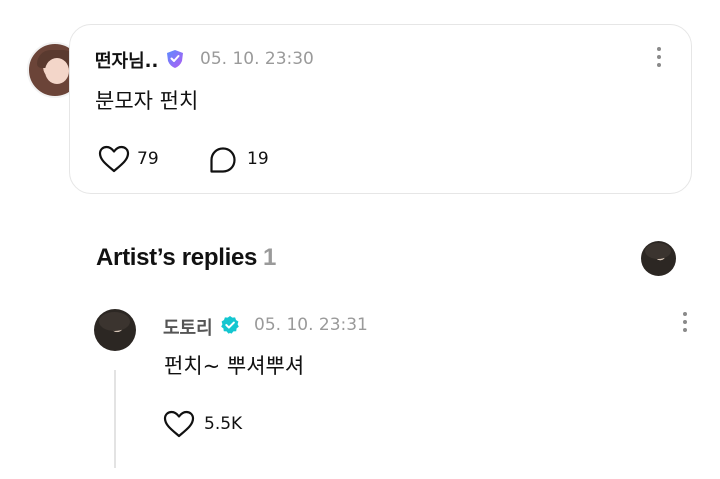 This screenshot has width=720, height=479. Describe the element at coordinates (258, 159) in the screenshot. I see `comment-count: 19` at that location.